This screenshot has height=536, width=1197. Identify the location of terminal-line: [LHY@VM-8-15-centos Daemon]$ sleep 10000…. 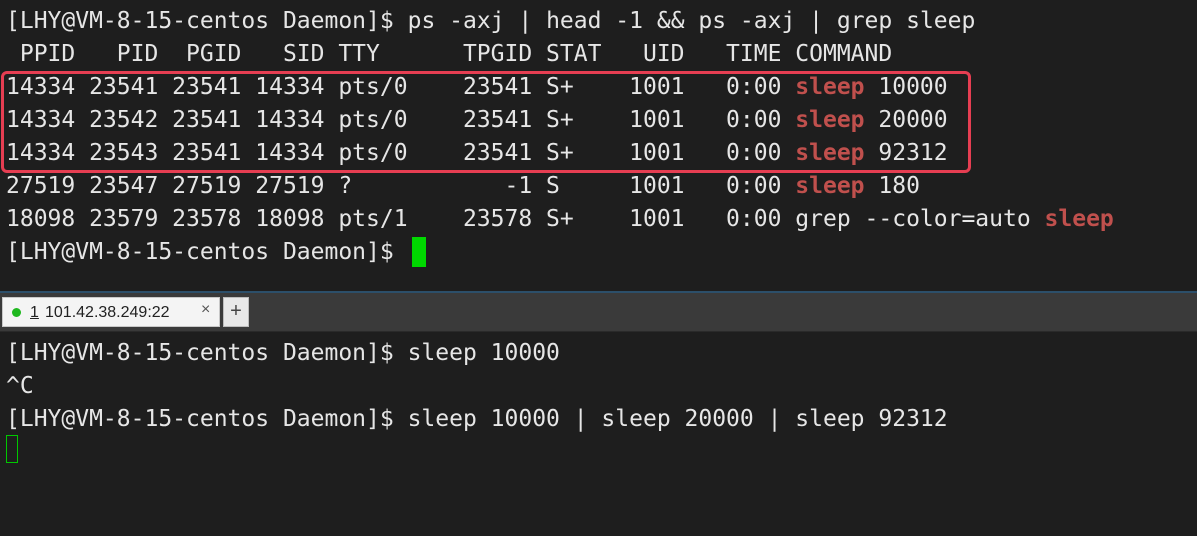
(477, 419).